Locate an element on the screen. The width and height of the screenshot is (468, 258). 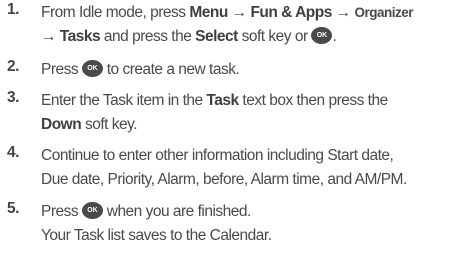
tasks-label: → Tasks is located at coordinates (71, 36).